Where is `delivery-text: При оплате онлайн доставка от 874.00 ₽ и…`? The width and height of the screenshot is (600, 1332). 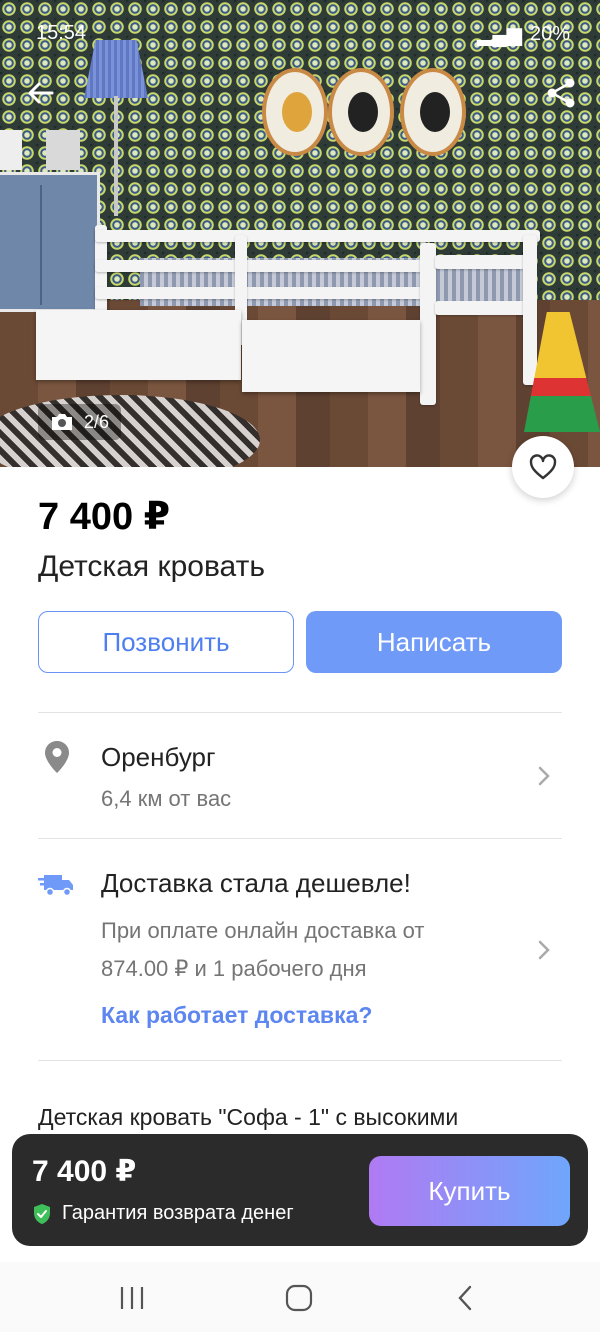
delivery-text: При оплате онлайн доставка от 874.00 ₽ и… is located at coordinates (301, 950).